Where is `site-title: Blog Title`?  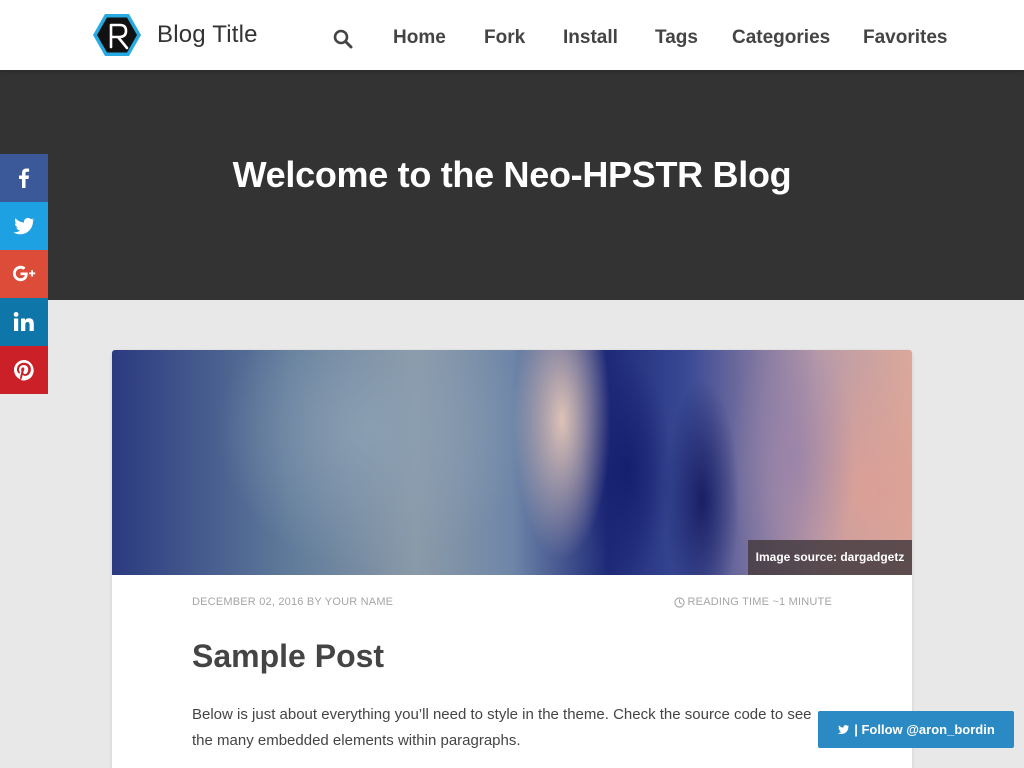
site-title: Blog Title is located at coordinates (207, 35).